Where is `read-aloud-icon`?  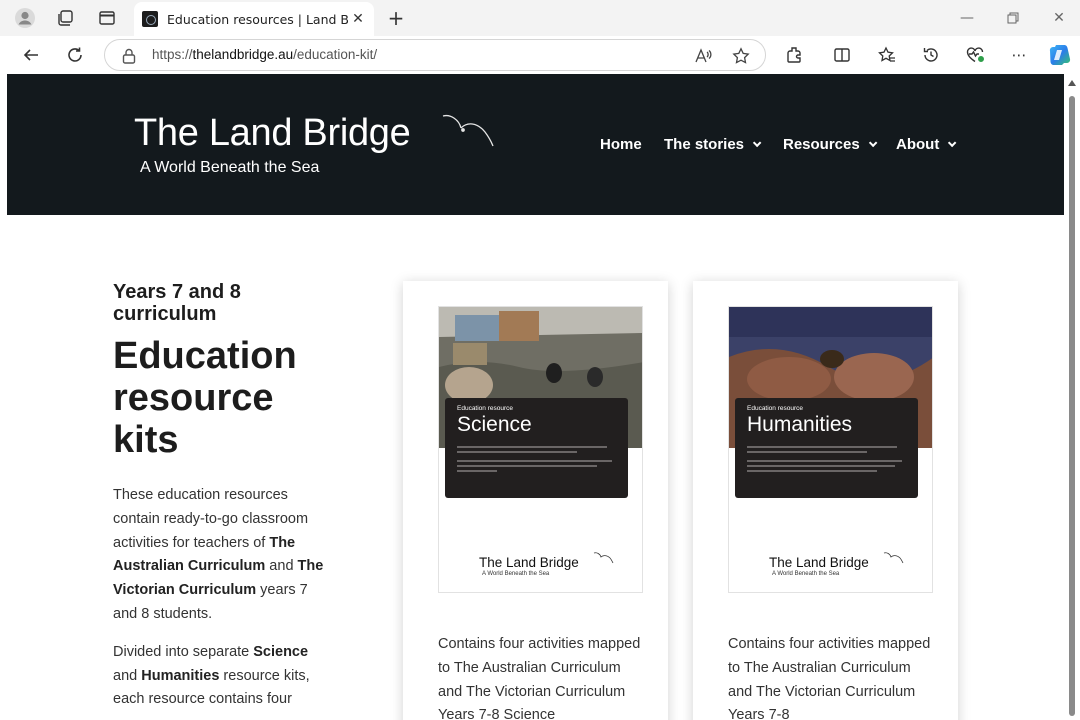
read-aloud-icon is located at coordinates (703, 56).